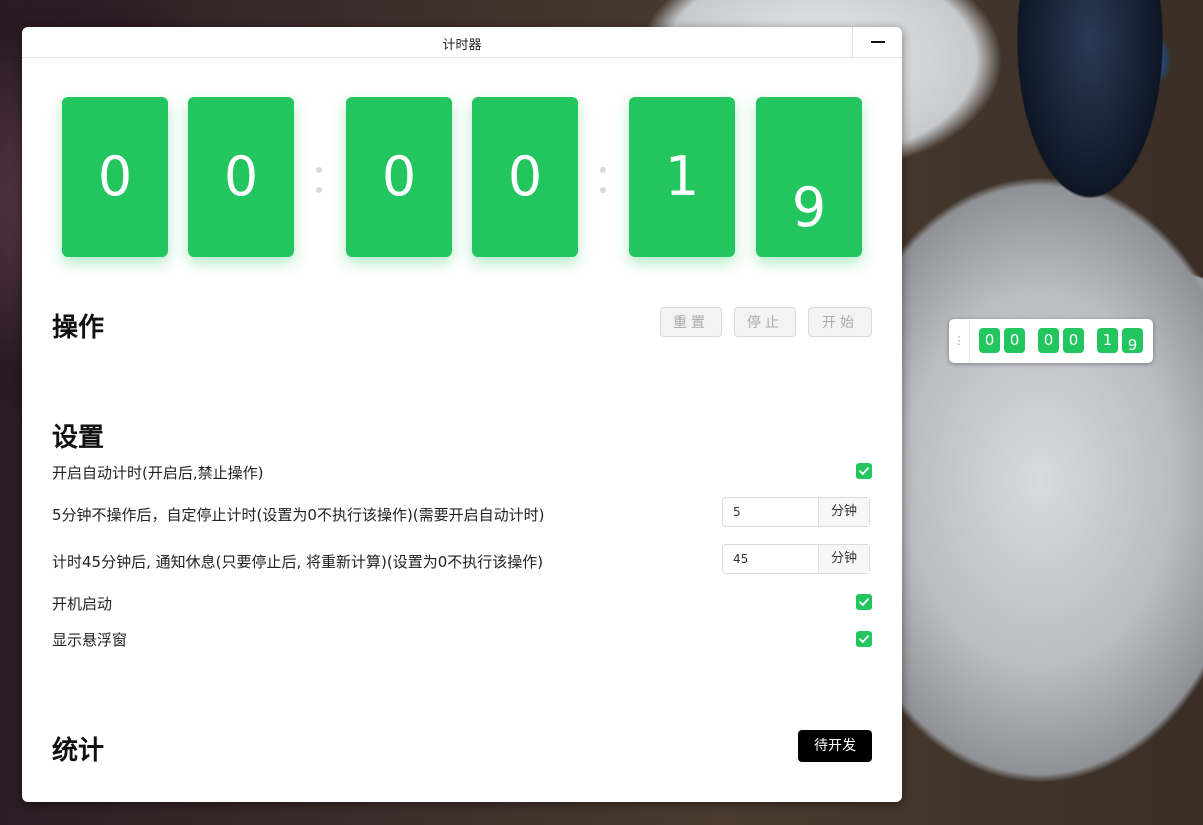 The height and width of the screenshot is (825, 1203). What do you see at coordinates (78, 438) in the screenshot?
I see `settings-heading: 设置` at bounding box center [78, 438].